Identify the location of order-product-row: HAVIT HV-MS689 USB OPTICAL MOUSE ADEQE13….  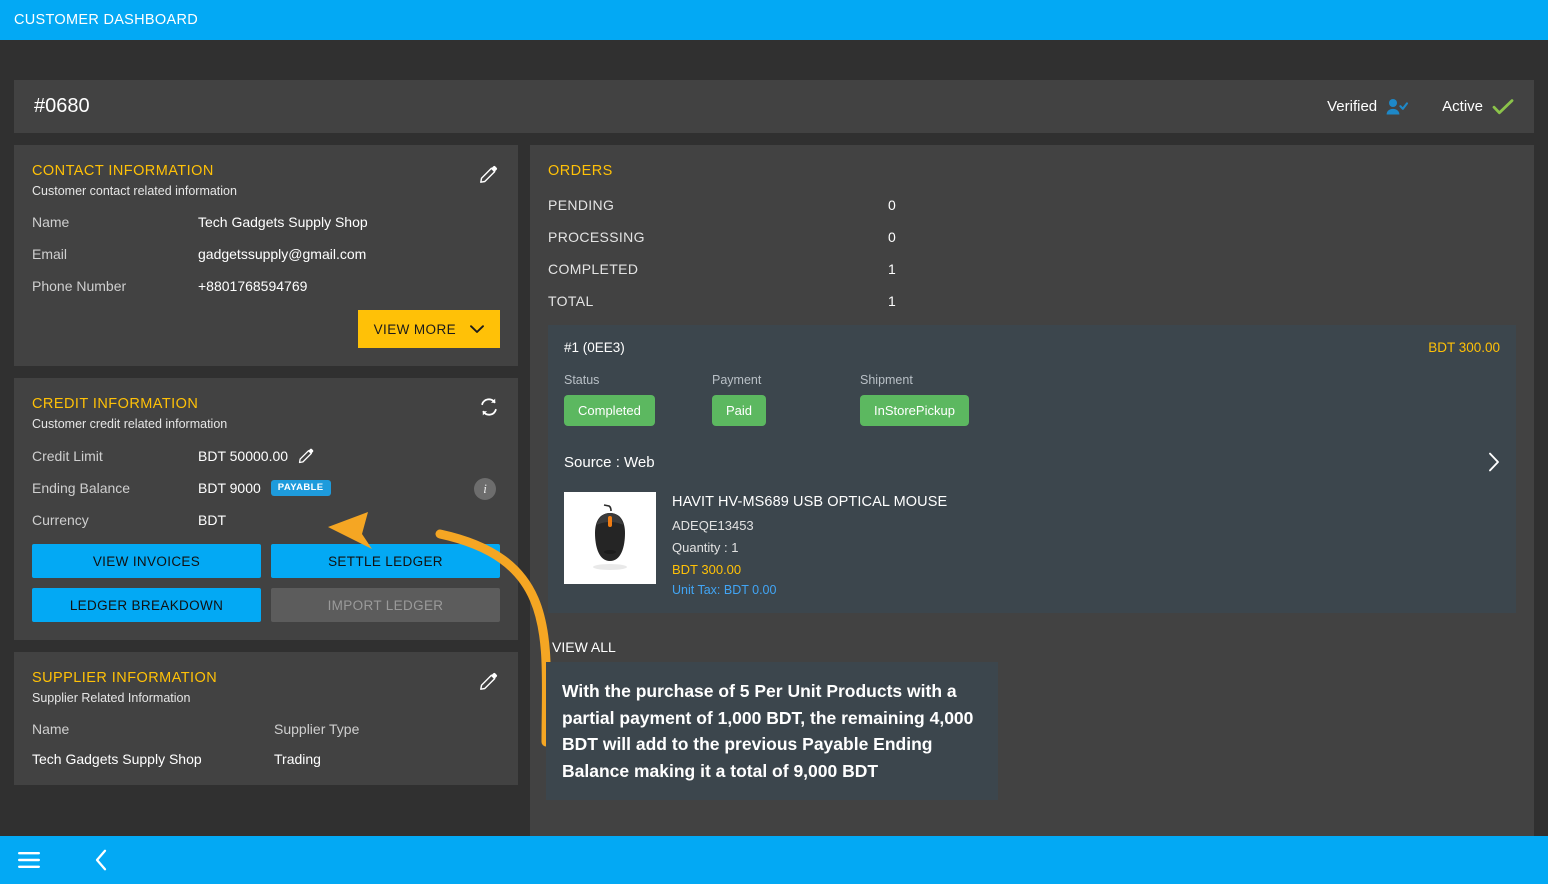
(1032, 544).